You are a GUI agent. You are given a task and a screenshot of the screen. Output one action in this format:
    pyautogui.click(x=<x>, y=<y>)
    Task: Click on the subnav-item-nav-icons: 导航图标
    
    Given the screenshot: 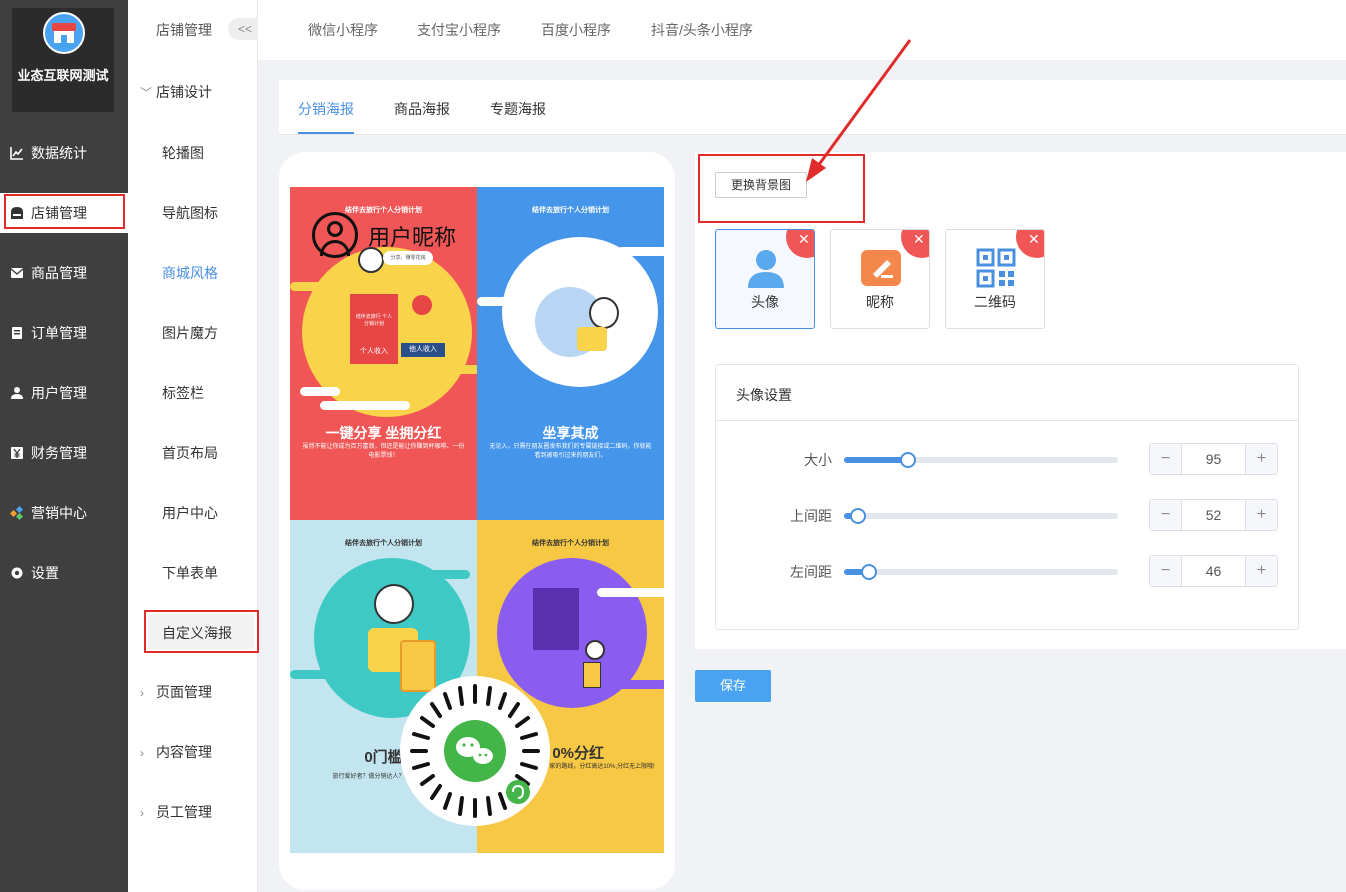 What is the action you would take?
    pyautogui.click(x=190, y=213)
    